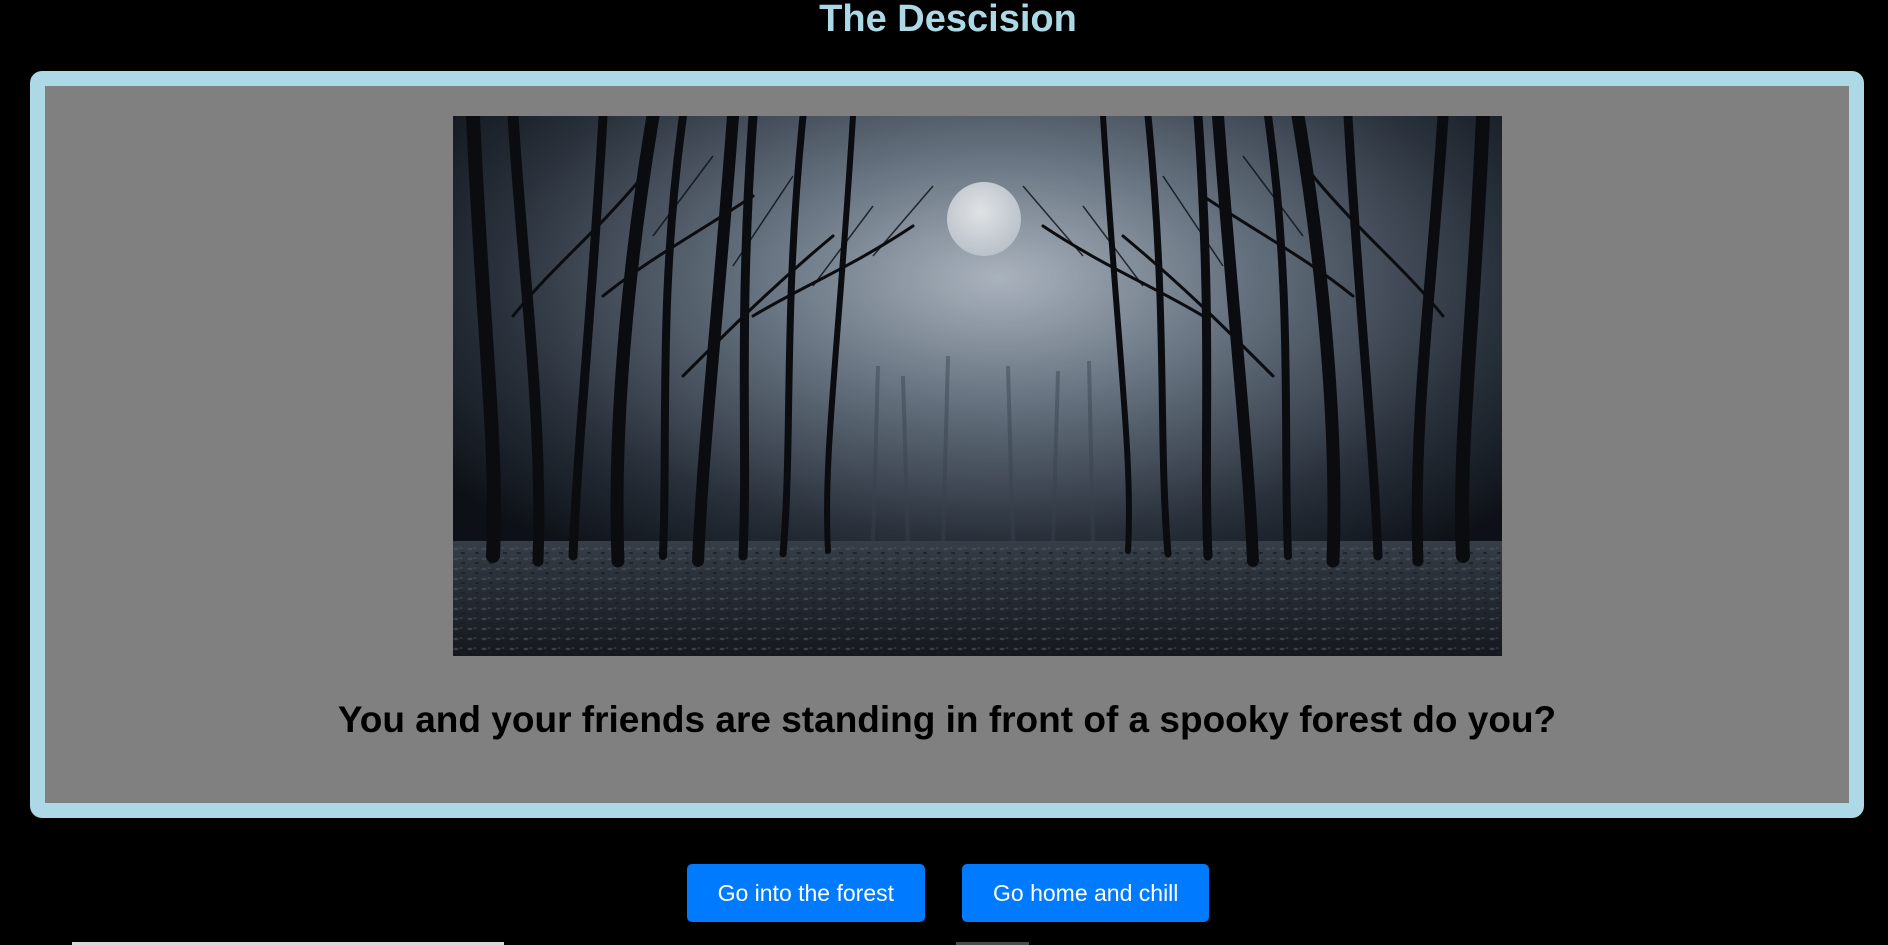 This screenshot has height=945, width=1888. I want to click on go-into-forest-button: Go into the forest, so click(806, 893).